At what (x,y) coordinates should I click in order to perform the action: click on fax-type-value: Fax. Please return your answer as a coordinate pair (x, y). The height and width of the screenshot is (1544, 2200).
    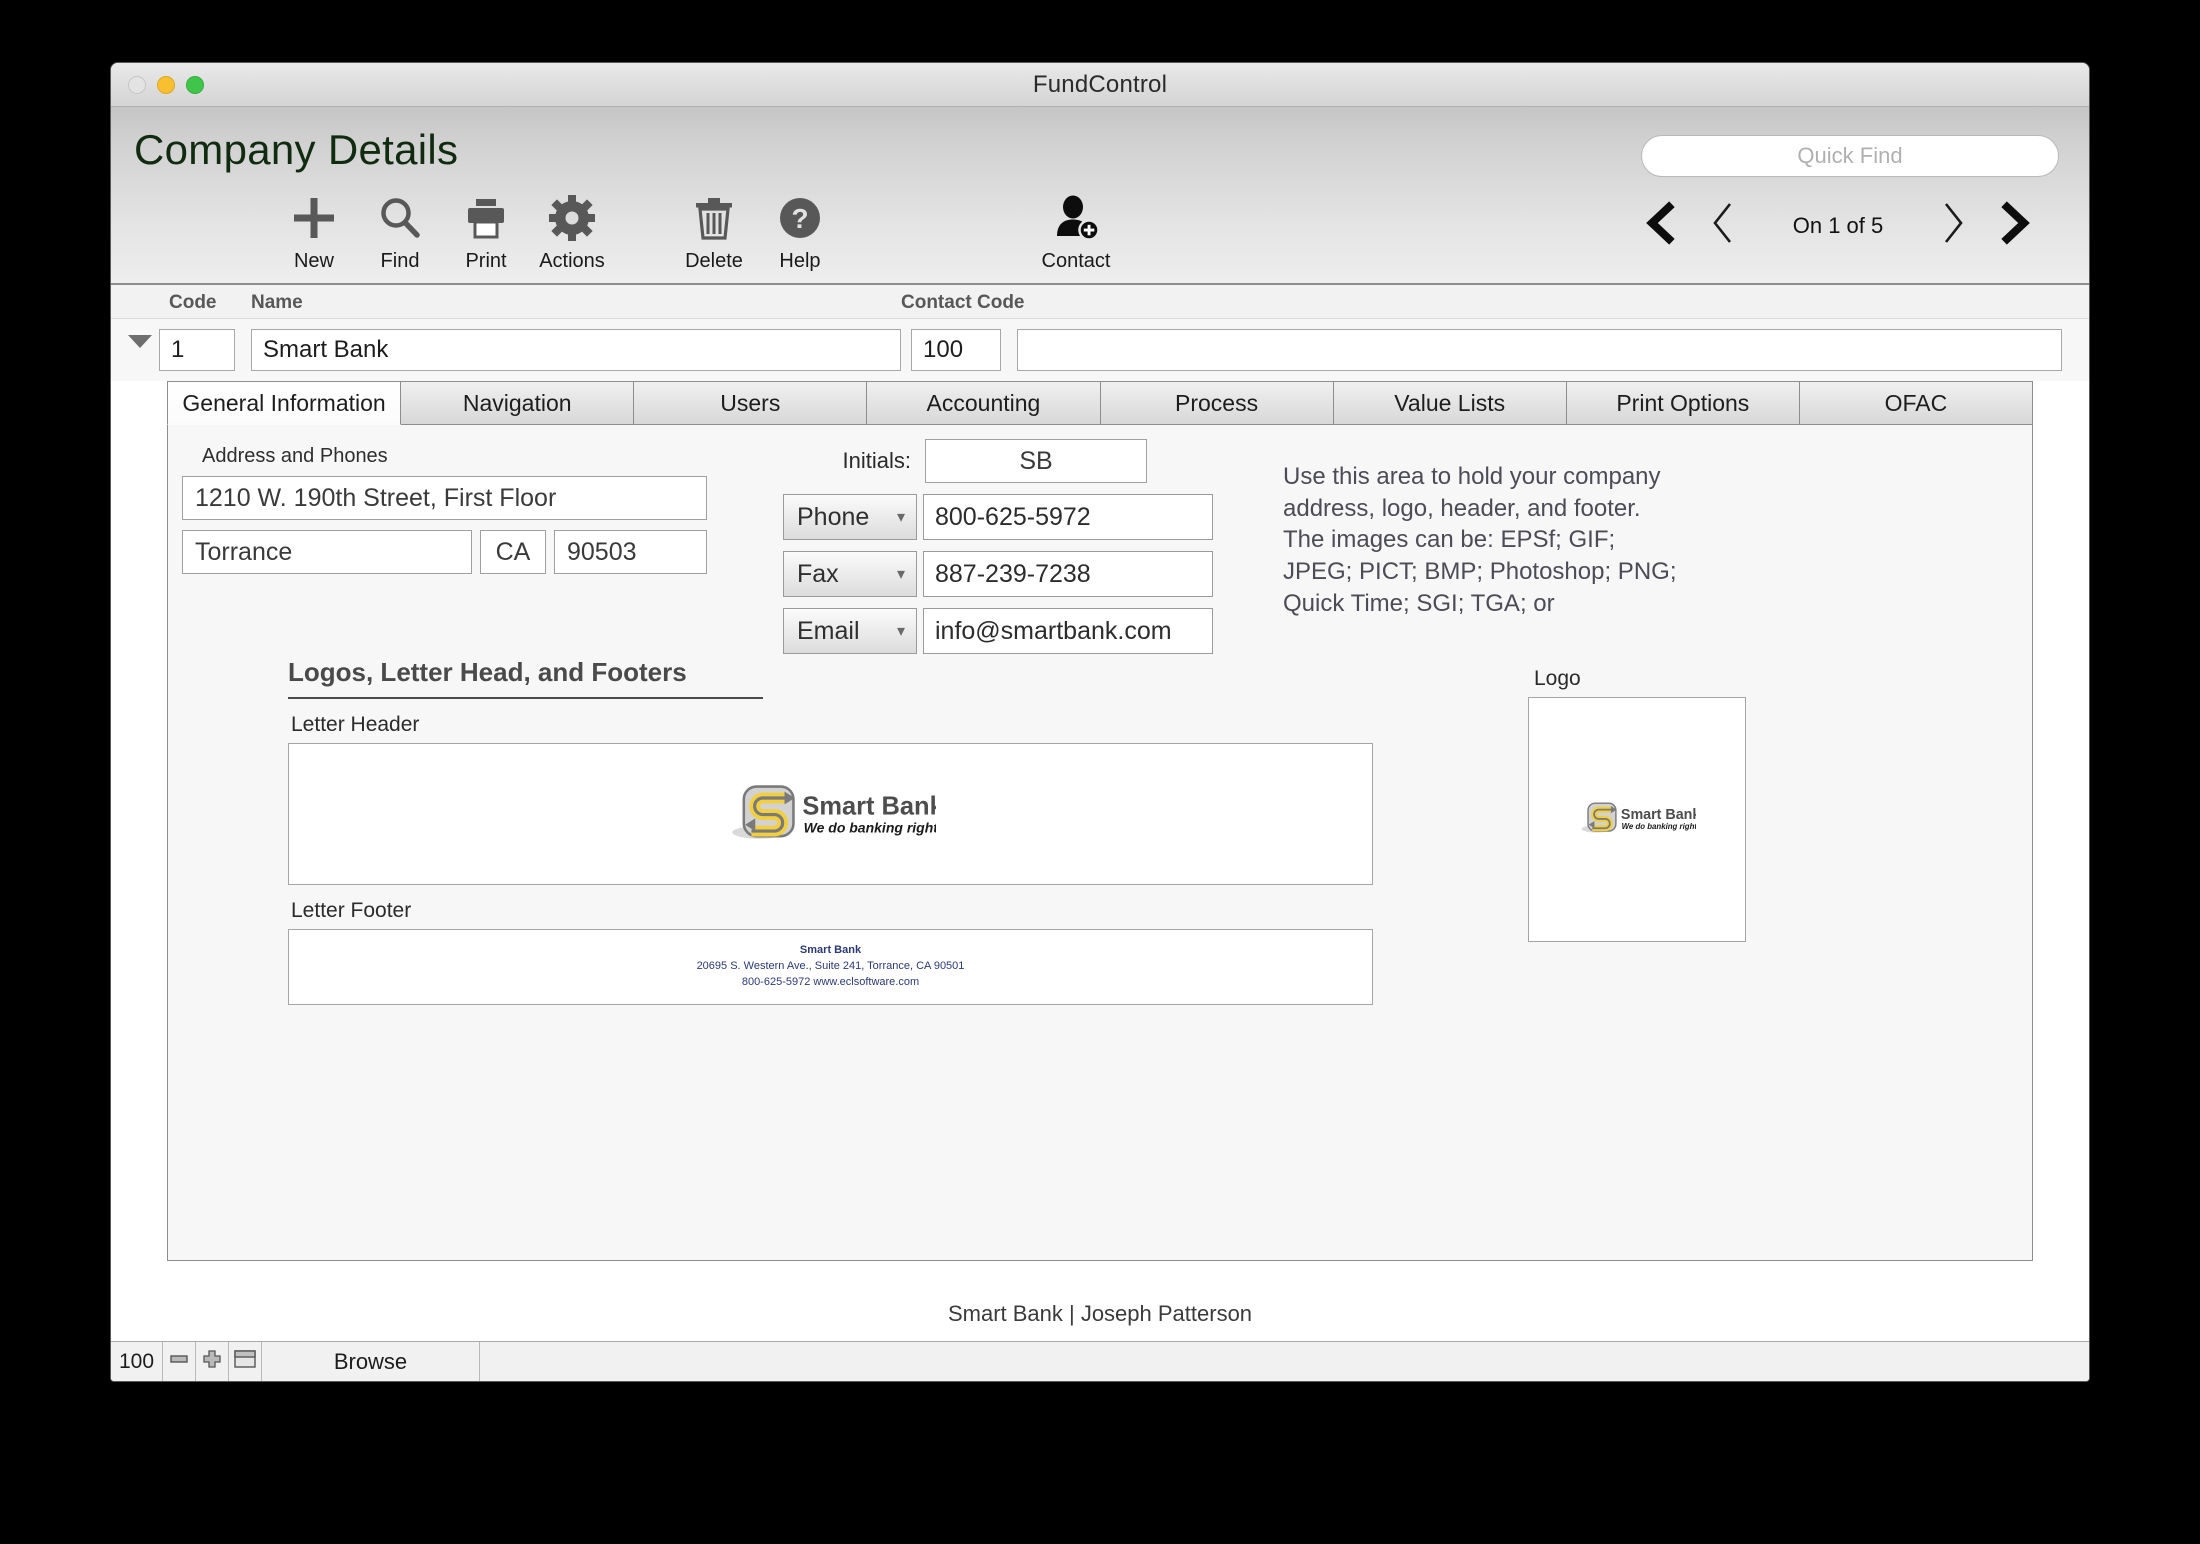
    Looking at the image, I should click on (818, 573).